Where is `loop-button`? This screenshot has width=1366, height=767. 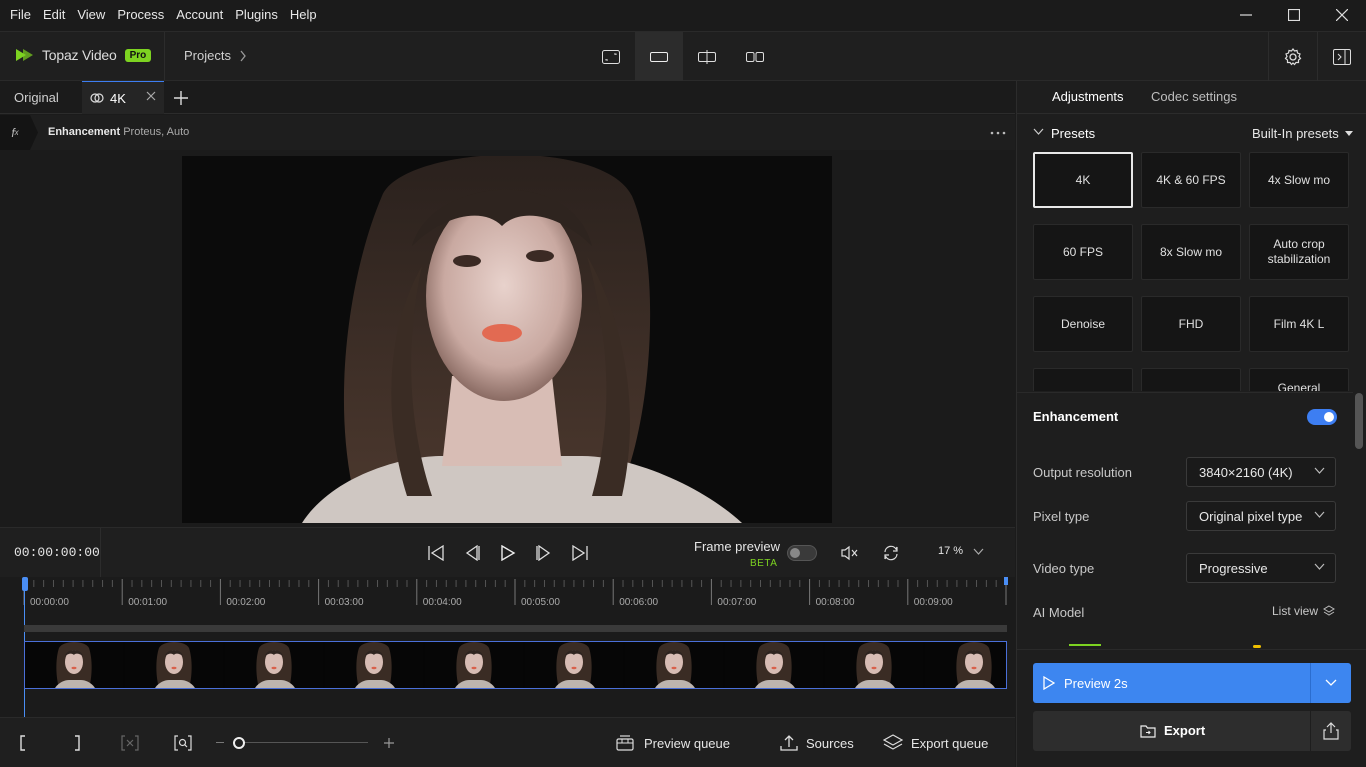 loop-button is located at coordinates (891, 553).